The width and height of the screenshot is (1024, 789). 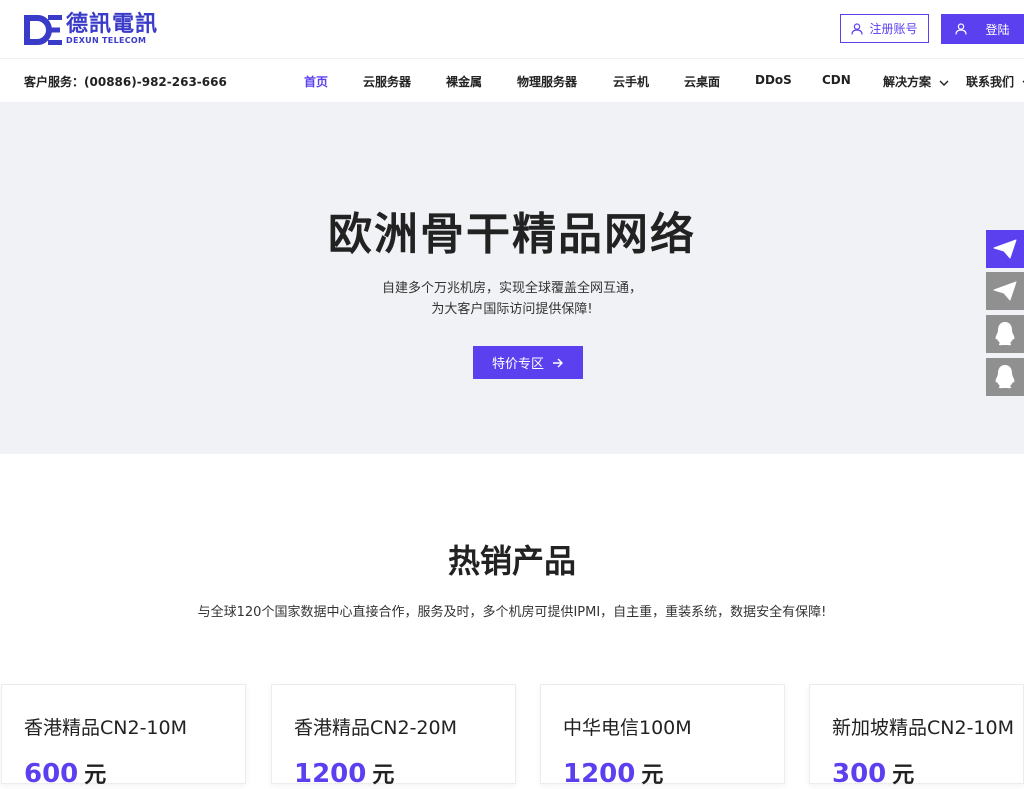 I want to click on nav-item-physical-server: 物理服务器, so click(x=547, y=81).